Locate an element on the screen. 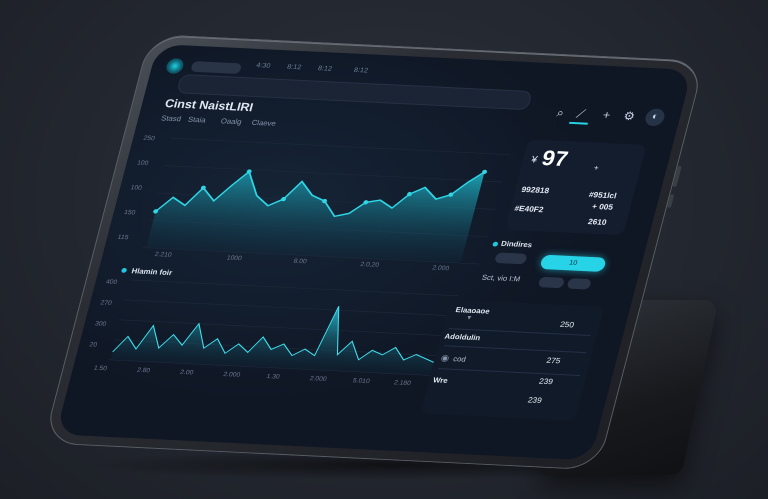  series-dot is located at coordinates (124, 270).